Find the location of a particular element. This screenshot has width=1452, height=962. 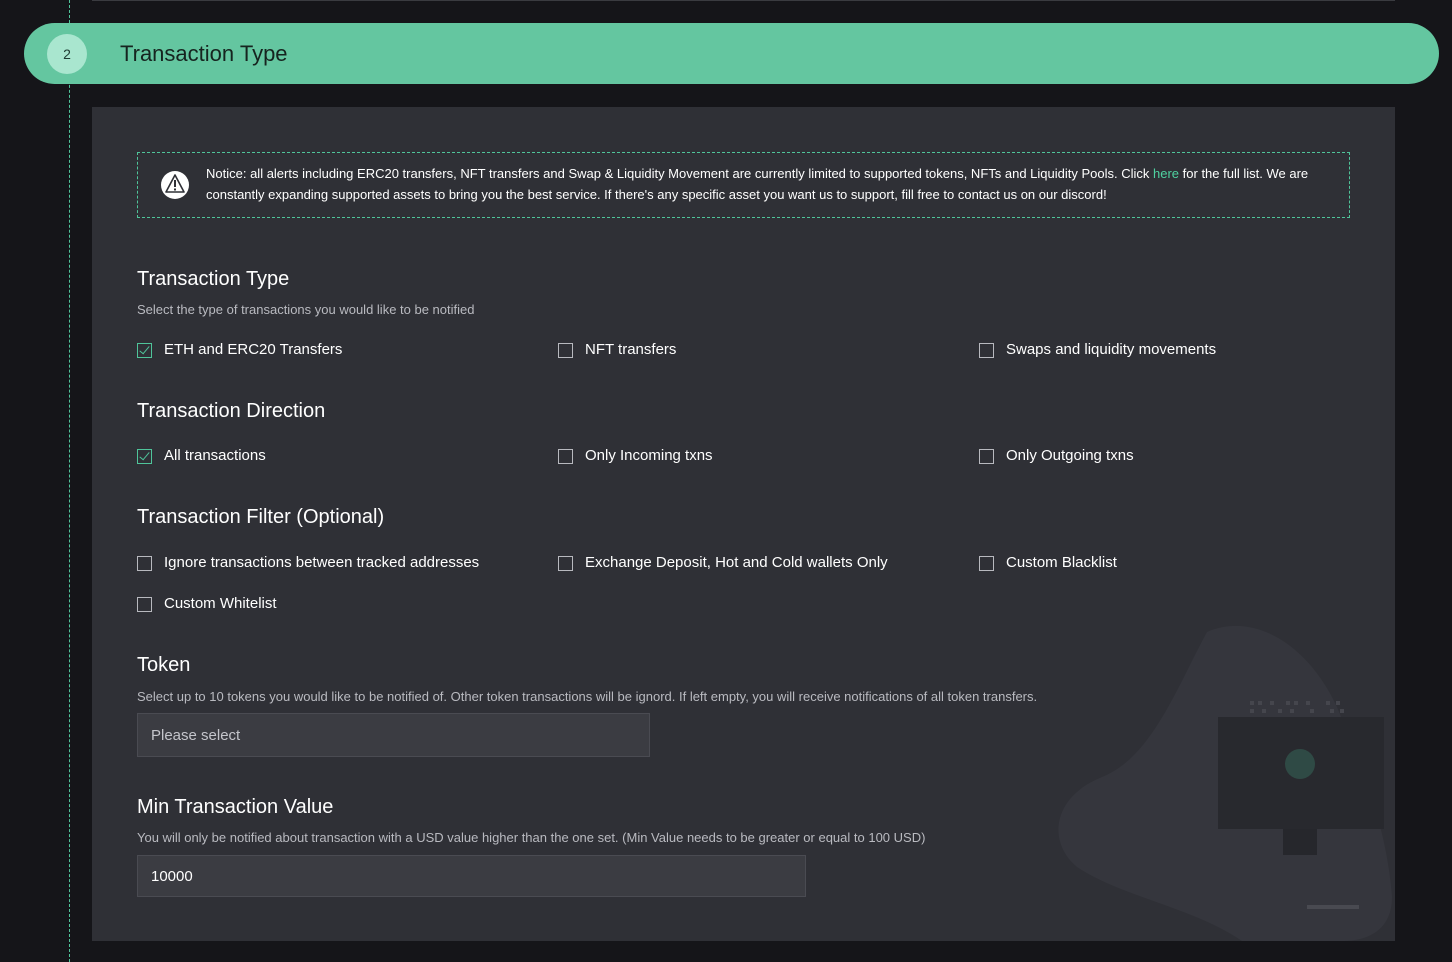

custom-blacklist-label: Custom Blacklist is located at coordinates (1061, 562).